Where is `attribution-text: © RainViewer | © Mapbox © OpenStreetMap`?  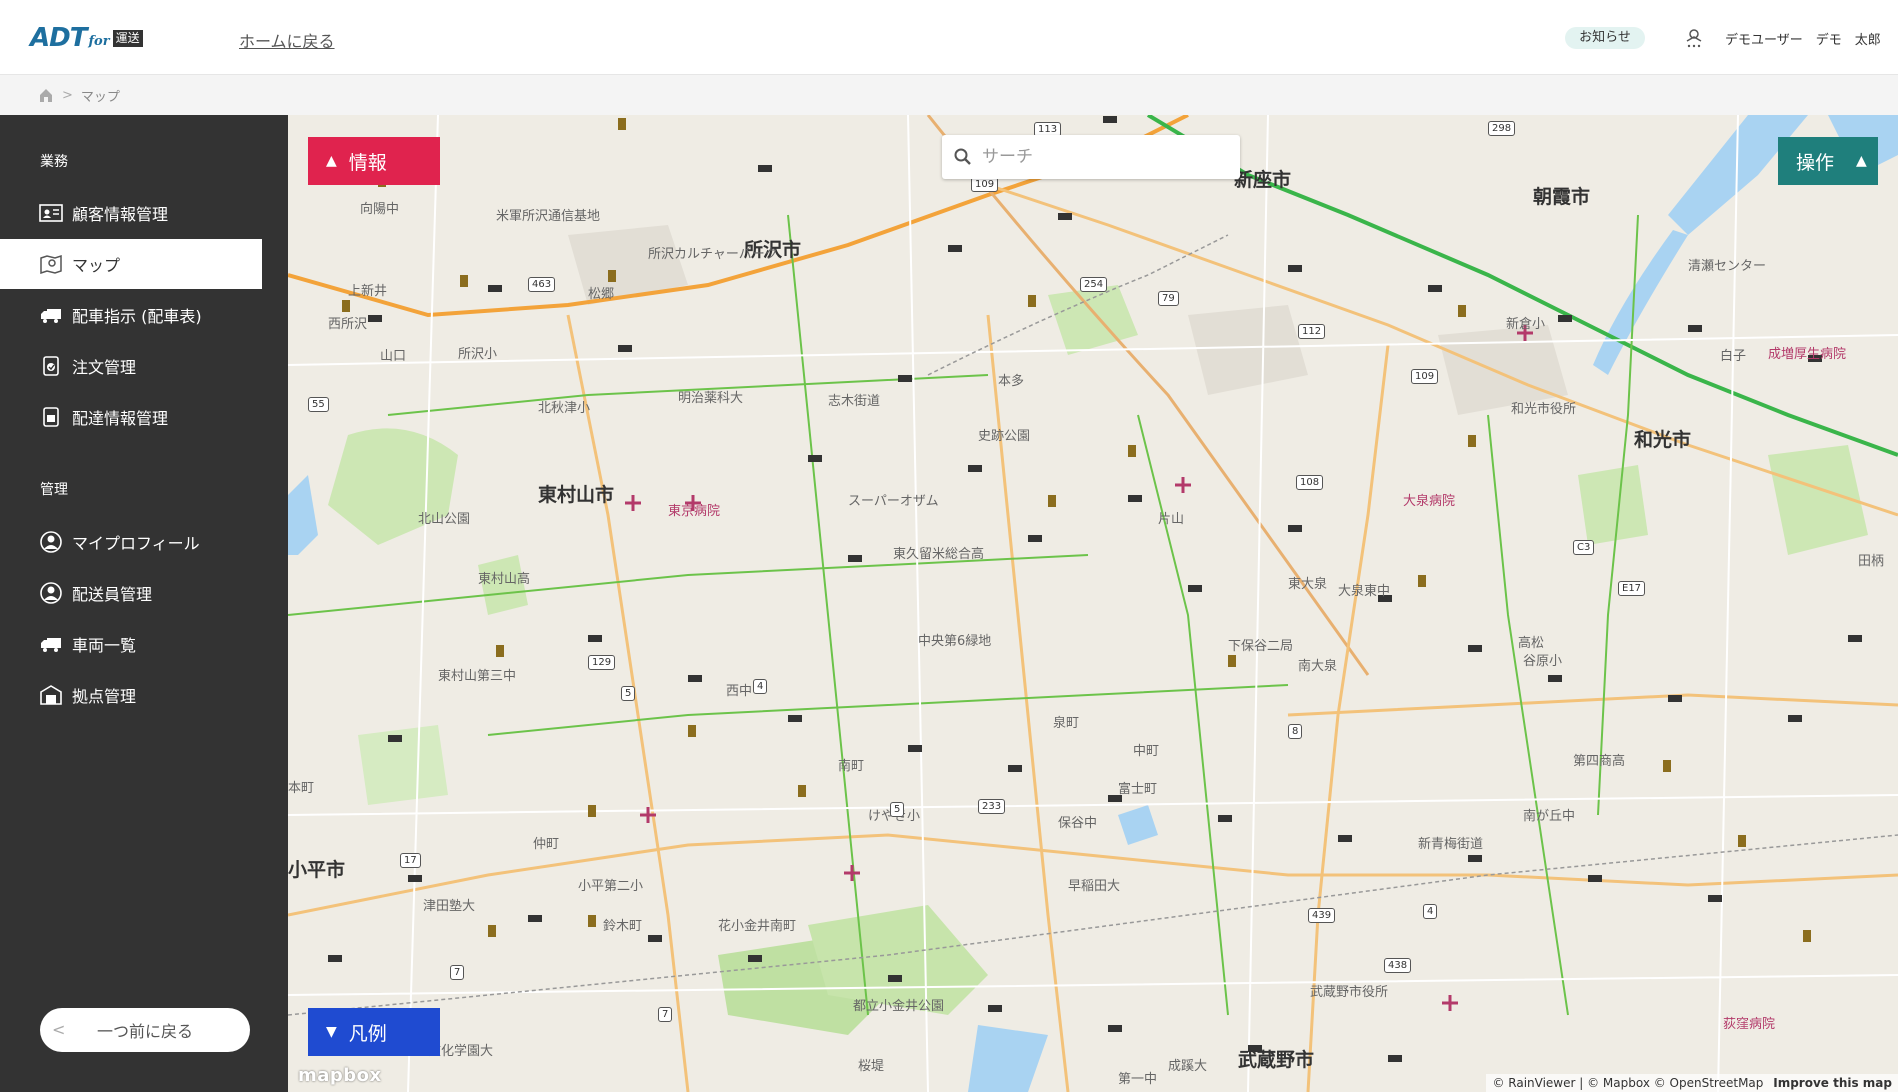
attribution-text: © RainViewer | © Mapbox © OpenStreetMap is located at coordinates (1627, 1083).